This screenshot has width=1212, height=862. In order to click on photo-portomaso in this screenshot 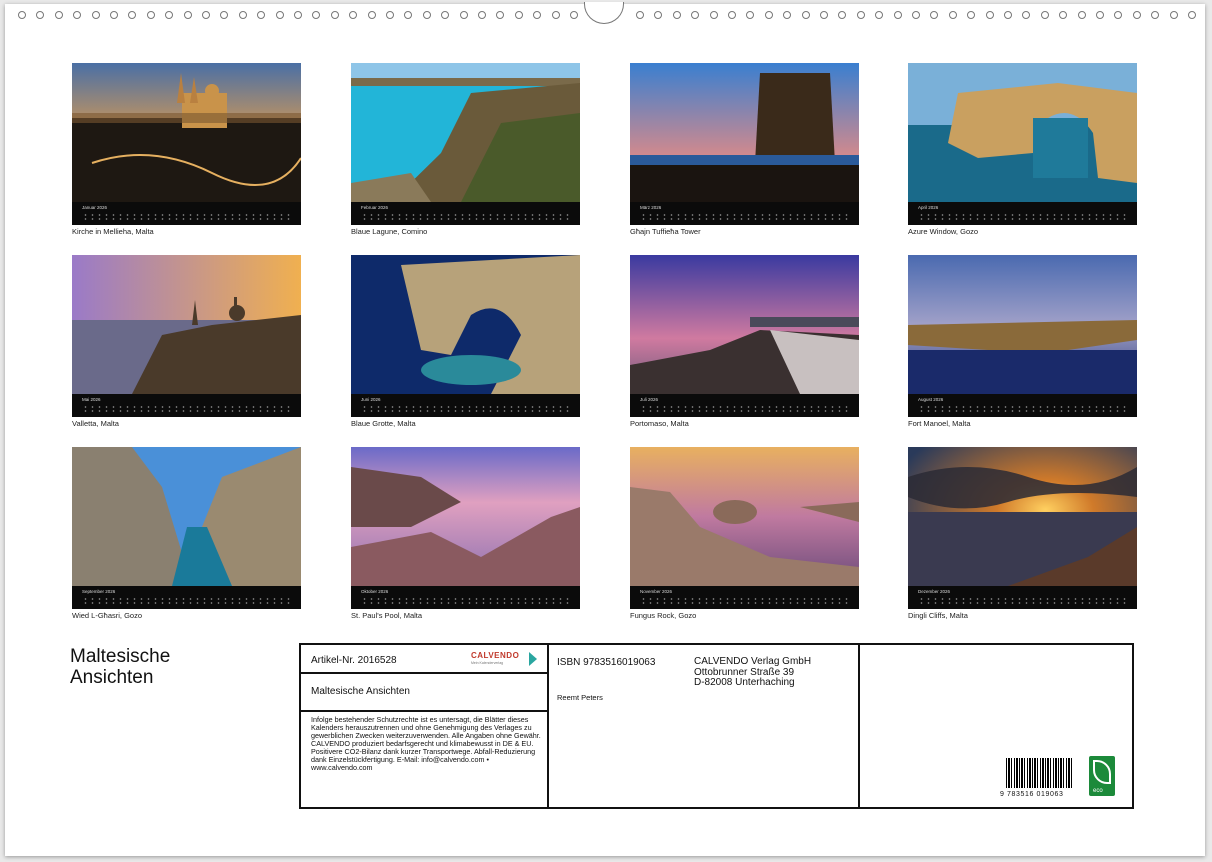, I will do `click(744, 324)`.